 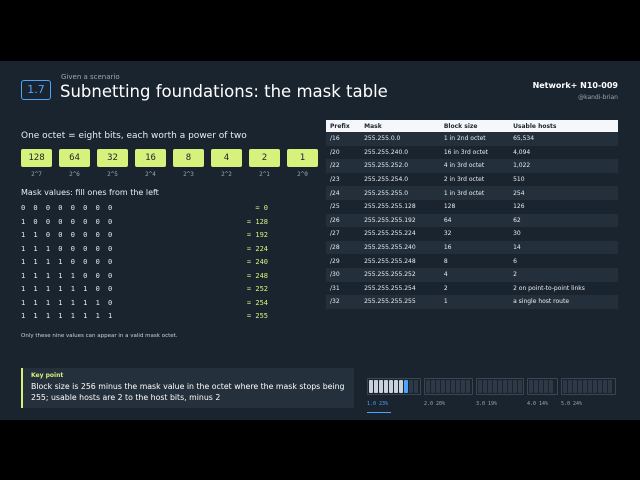 I want to click on table-cell: /32, so click(x=343, y=302).